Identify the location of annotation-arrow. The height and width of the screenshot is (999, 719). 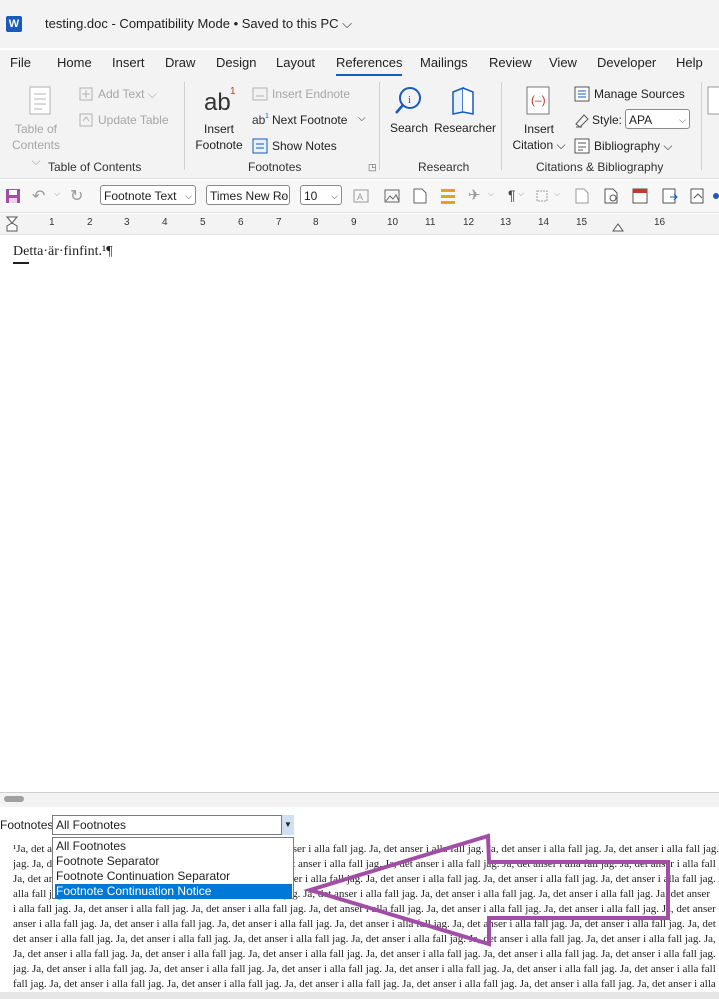
(486, 890).